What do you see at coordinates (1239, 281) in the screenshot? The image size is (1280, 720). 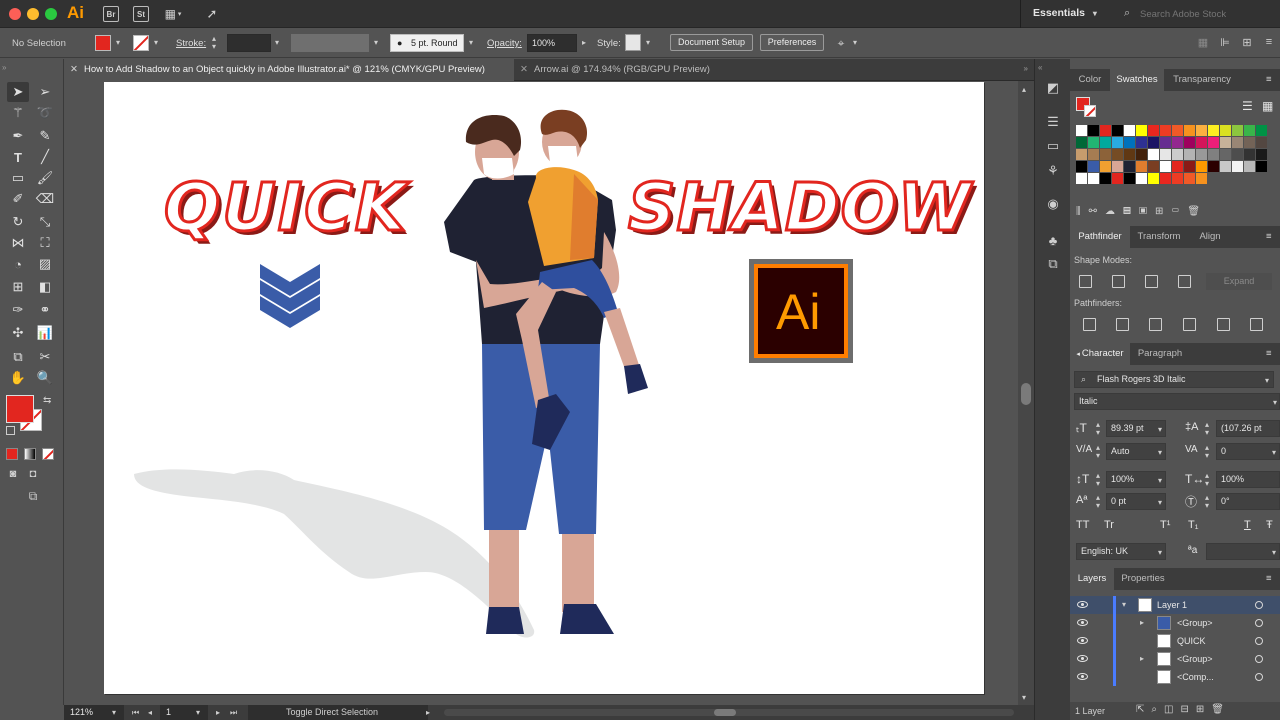 I see `expand-button: Expand` at bounding box center [1239, 281].